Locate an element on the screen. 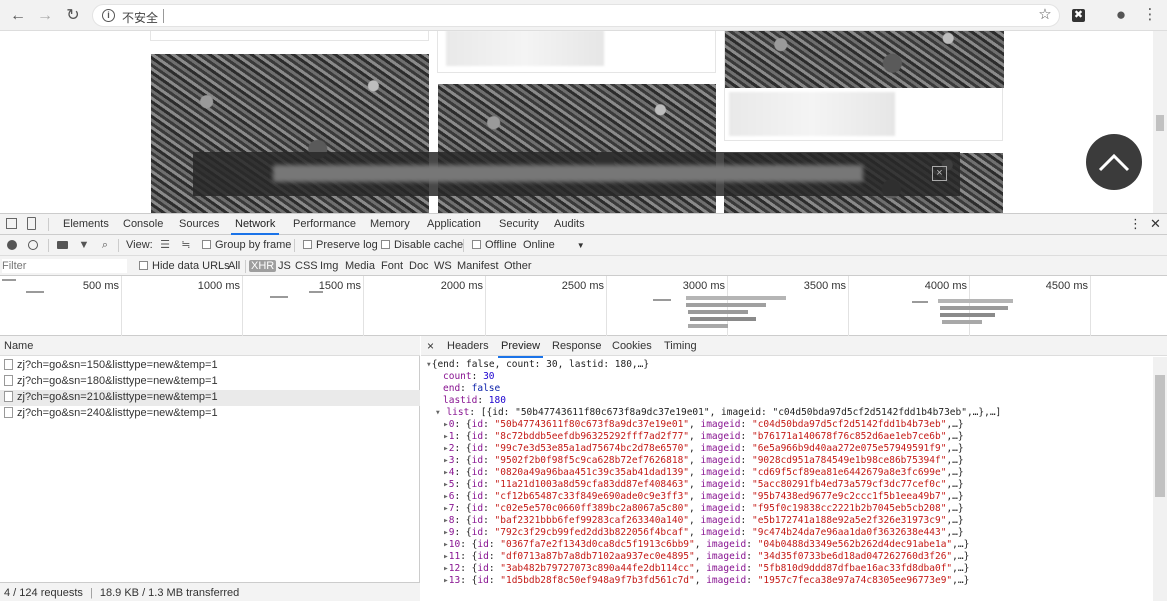 The image size is (1167, 601). request-row: zj?ch=go&sn=180&listtype=new&temp=1 is located at coordinates (210, 382).